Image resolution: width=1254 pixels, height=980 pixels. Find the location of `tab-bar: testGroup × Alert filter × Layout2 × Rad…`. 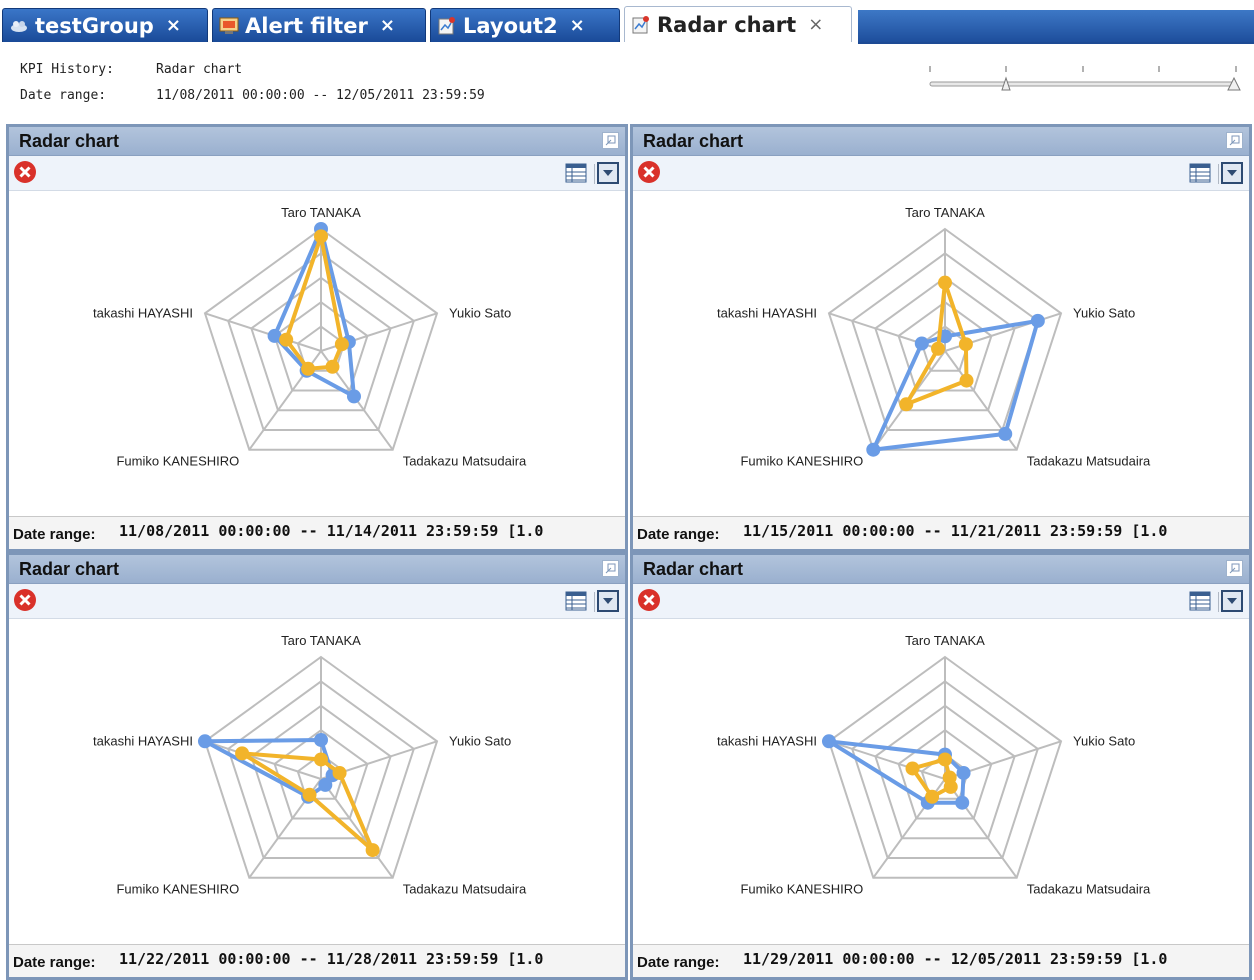

tab-bar: testGroup × Alert filter × Layout2 × Rad… is located at coordinates (627, 22).